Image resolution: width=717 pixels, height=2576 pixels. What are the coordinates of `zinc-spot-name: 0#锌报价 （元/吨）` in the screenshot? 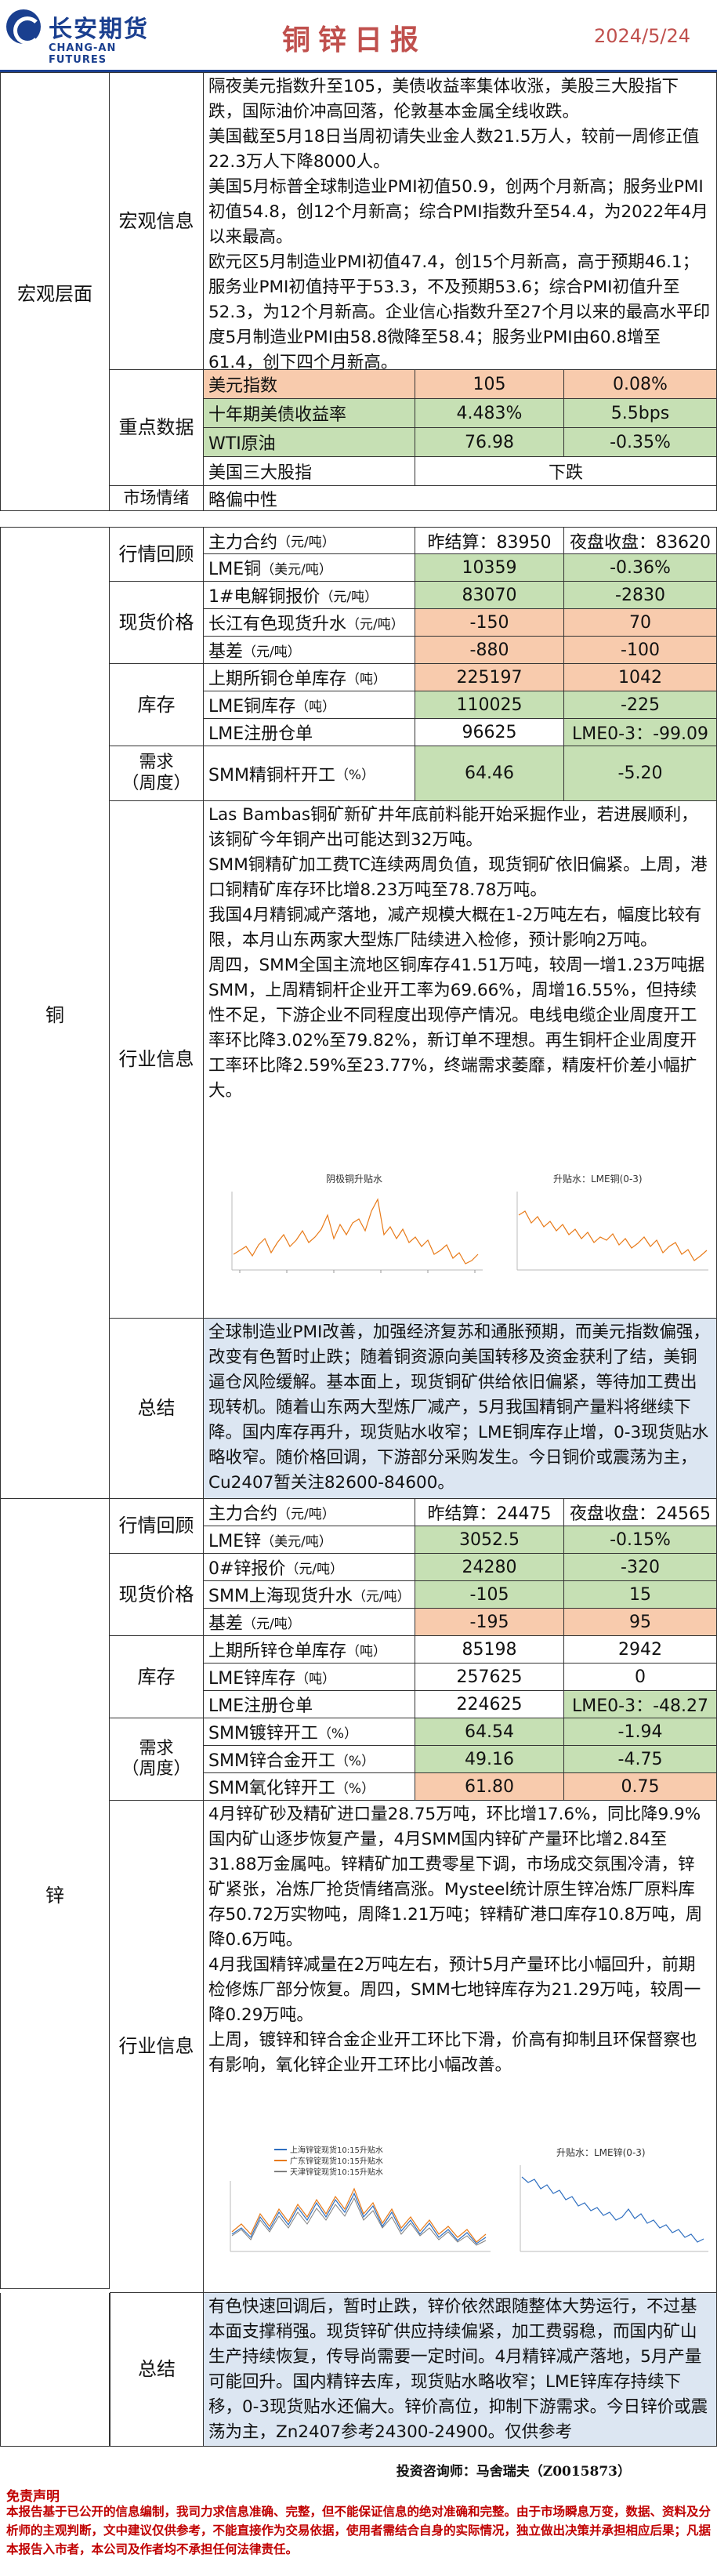 It's located at (309, 1568).